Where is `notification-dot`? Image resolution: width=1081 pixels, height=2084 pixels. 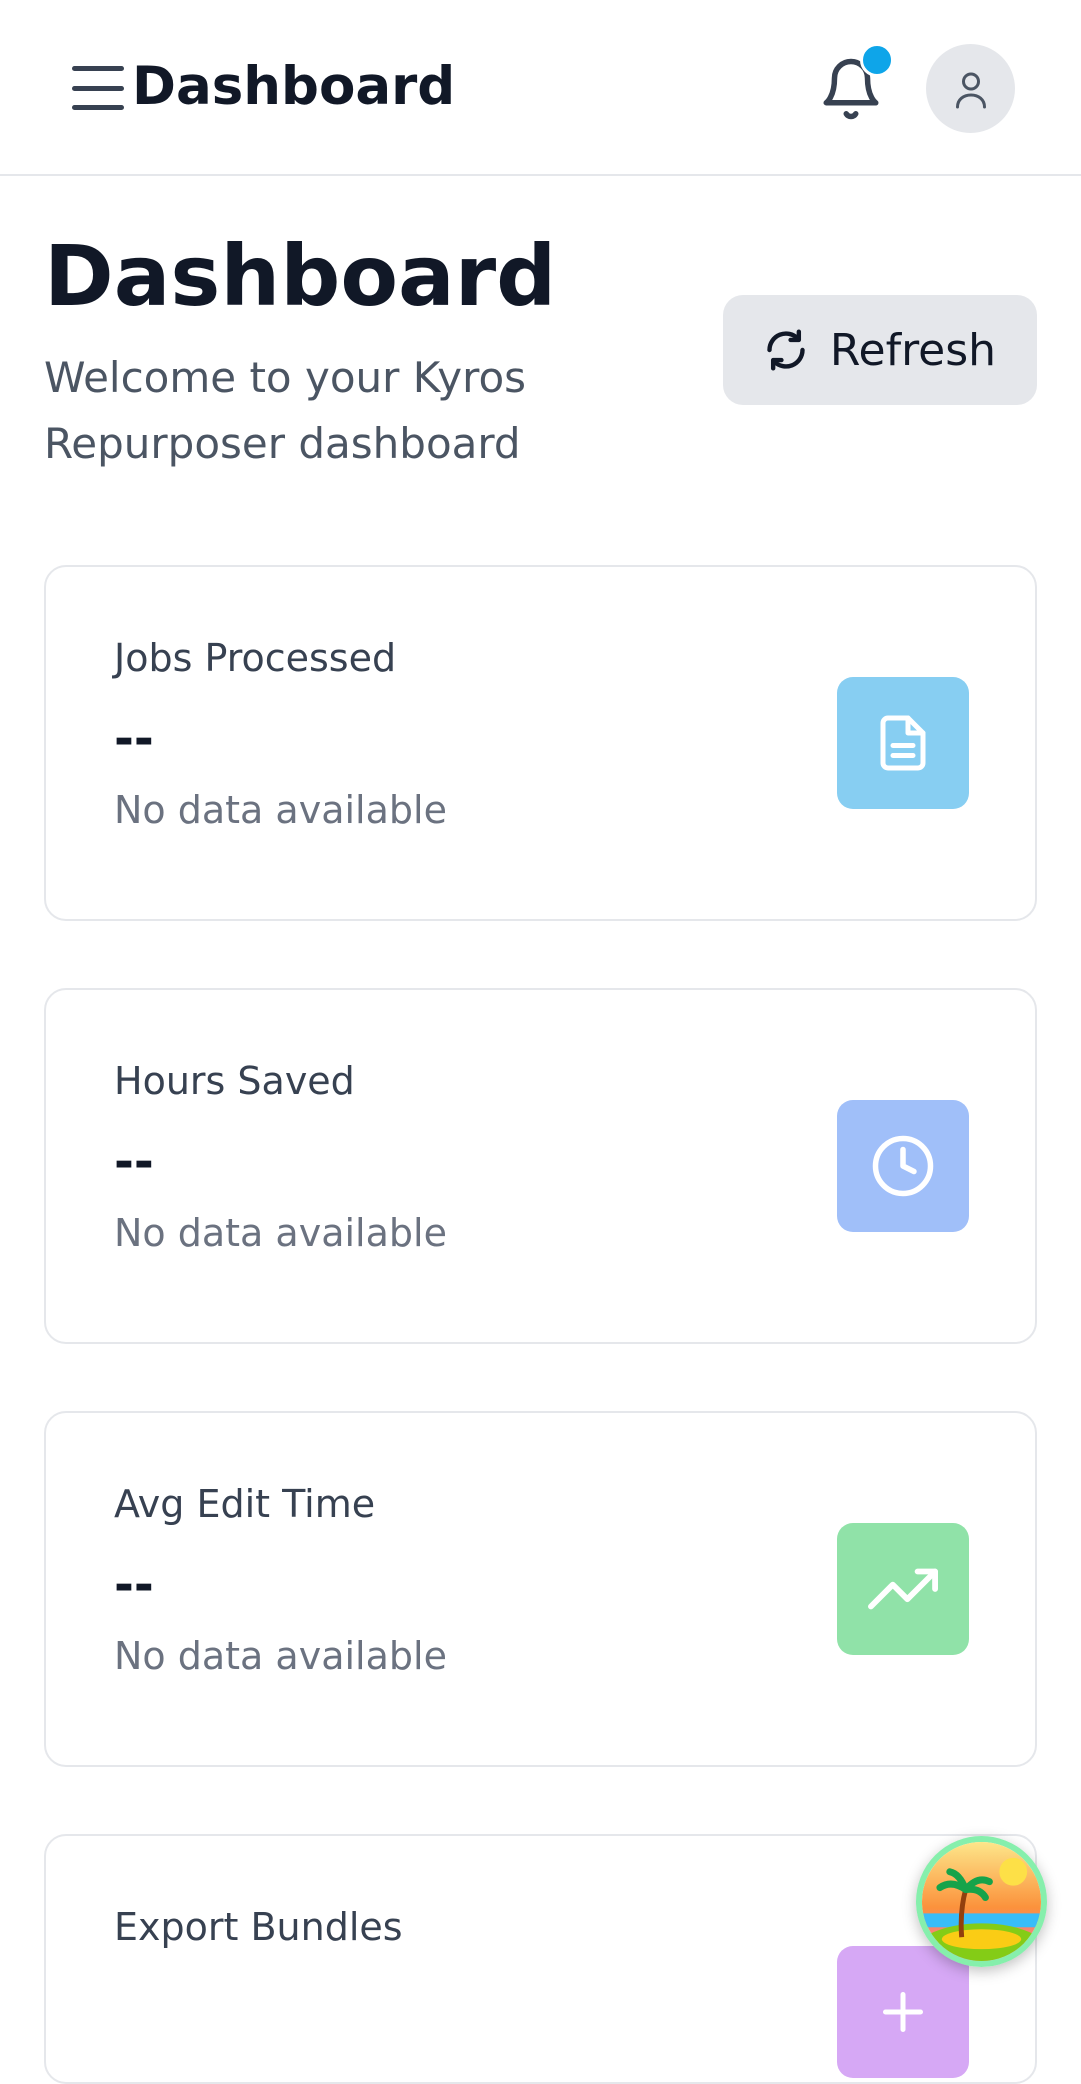 notification-dot is located at coordinates (877, 60).